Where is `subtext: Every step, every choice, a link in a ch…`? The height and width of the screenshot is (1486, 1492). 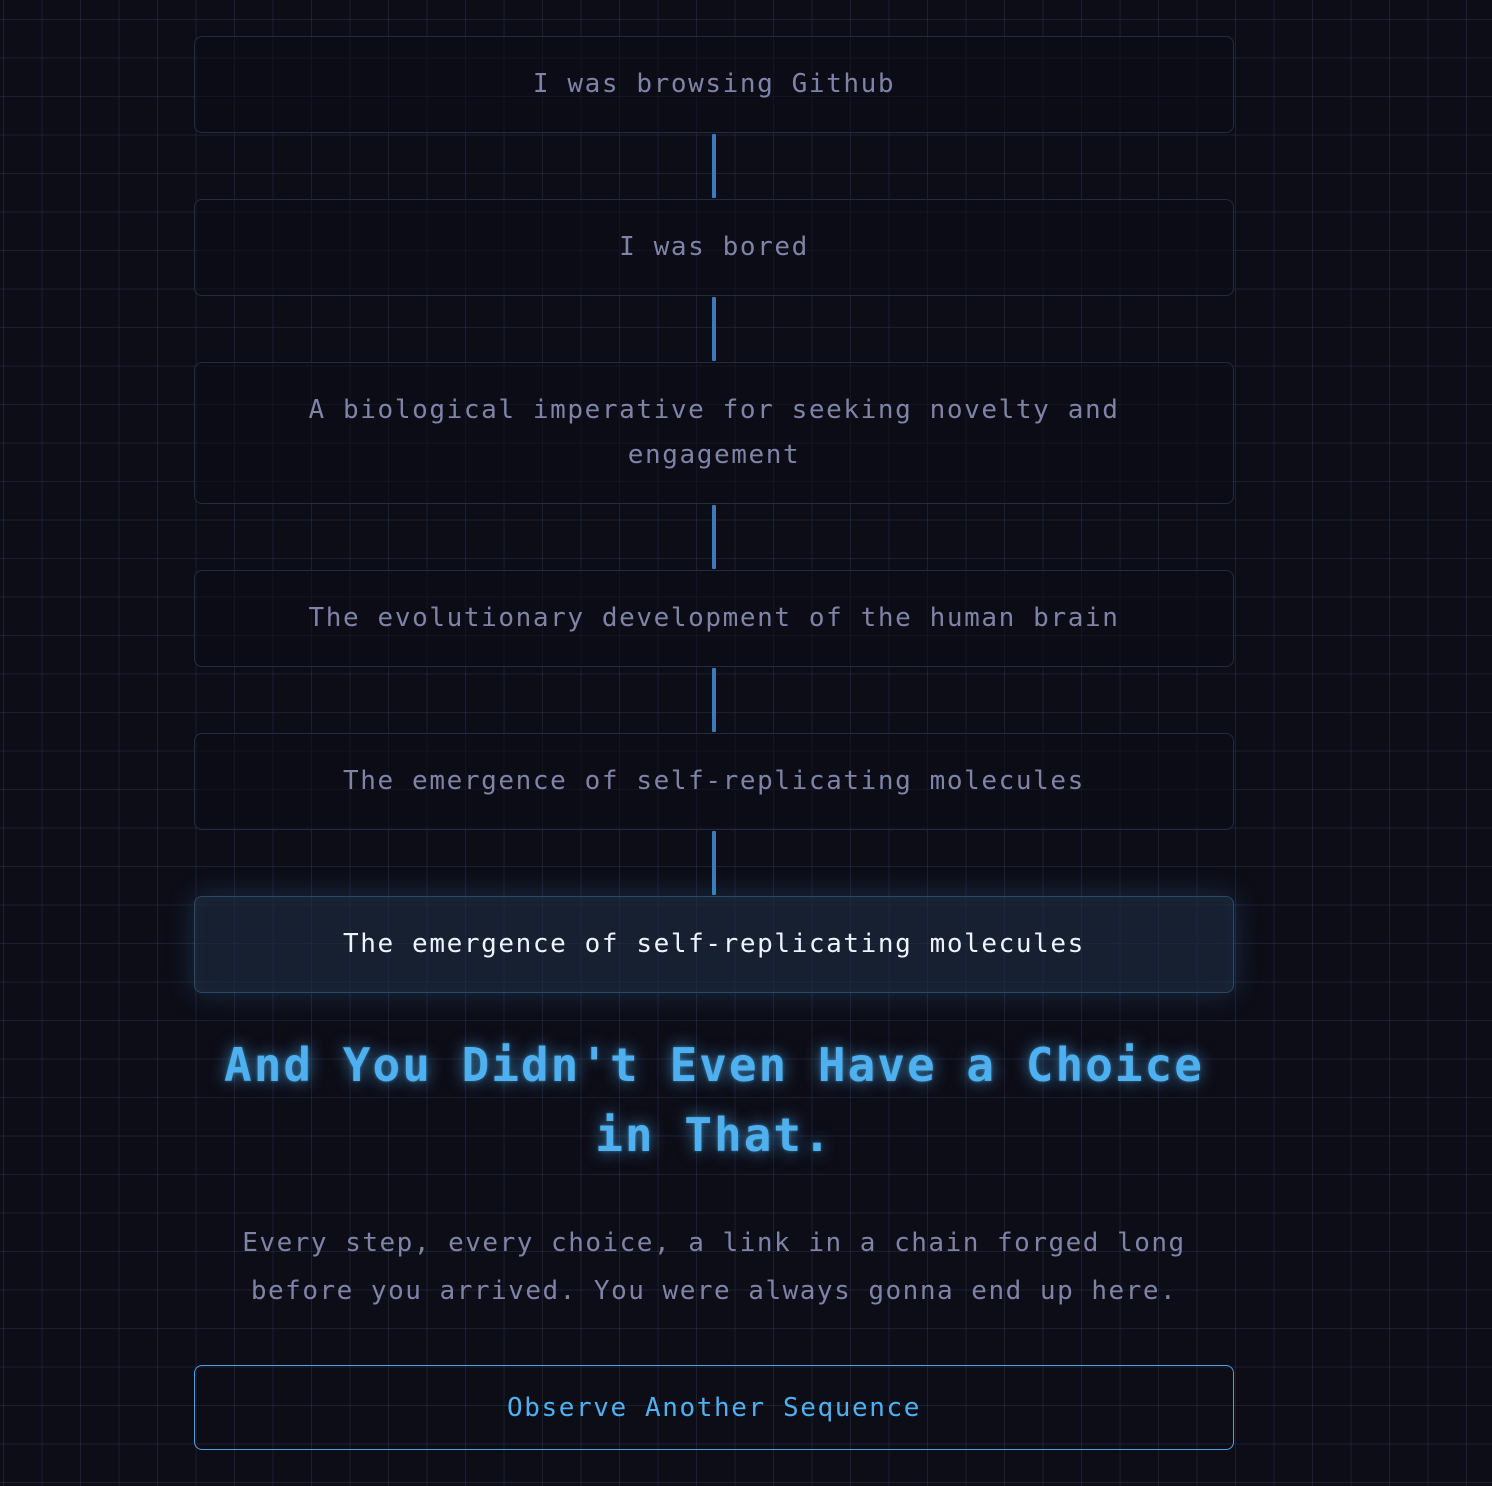 subtext: Every step, every choice, a link in a ch… is located at coordinates (714, 1267).